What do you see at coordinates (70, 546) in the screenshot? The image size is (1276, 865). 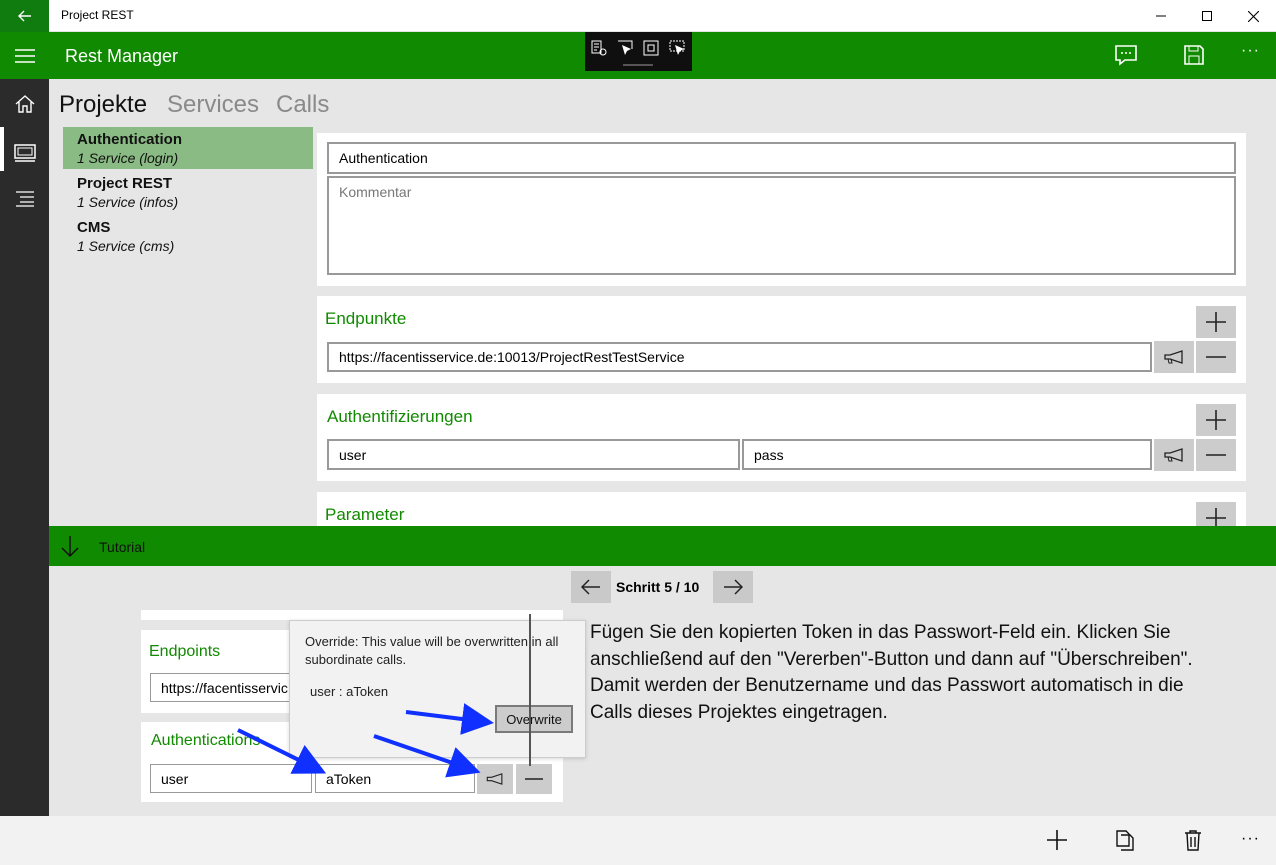 I see `arrow-down-icon` at bounding box center [70, 546].